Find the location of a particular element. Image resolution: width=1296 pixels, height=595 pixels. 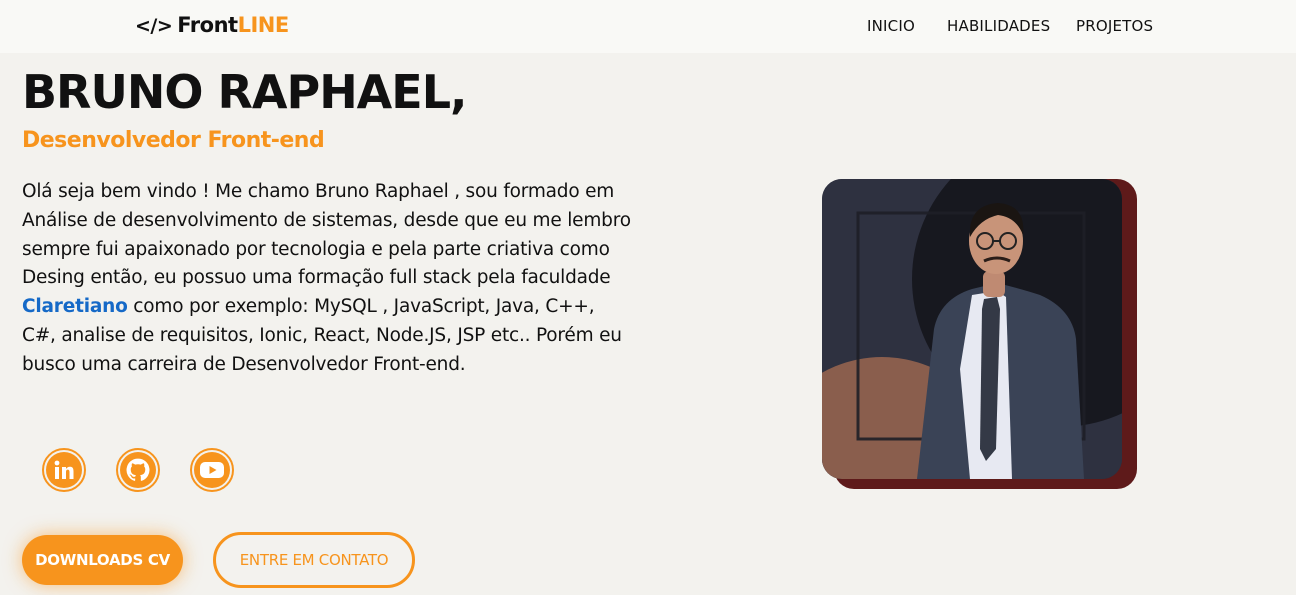

youtube-link is located at coordinates (212, 470).